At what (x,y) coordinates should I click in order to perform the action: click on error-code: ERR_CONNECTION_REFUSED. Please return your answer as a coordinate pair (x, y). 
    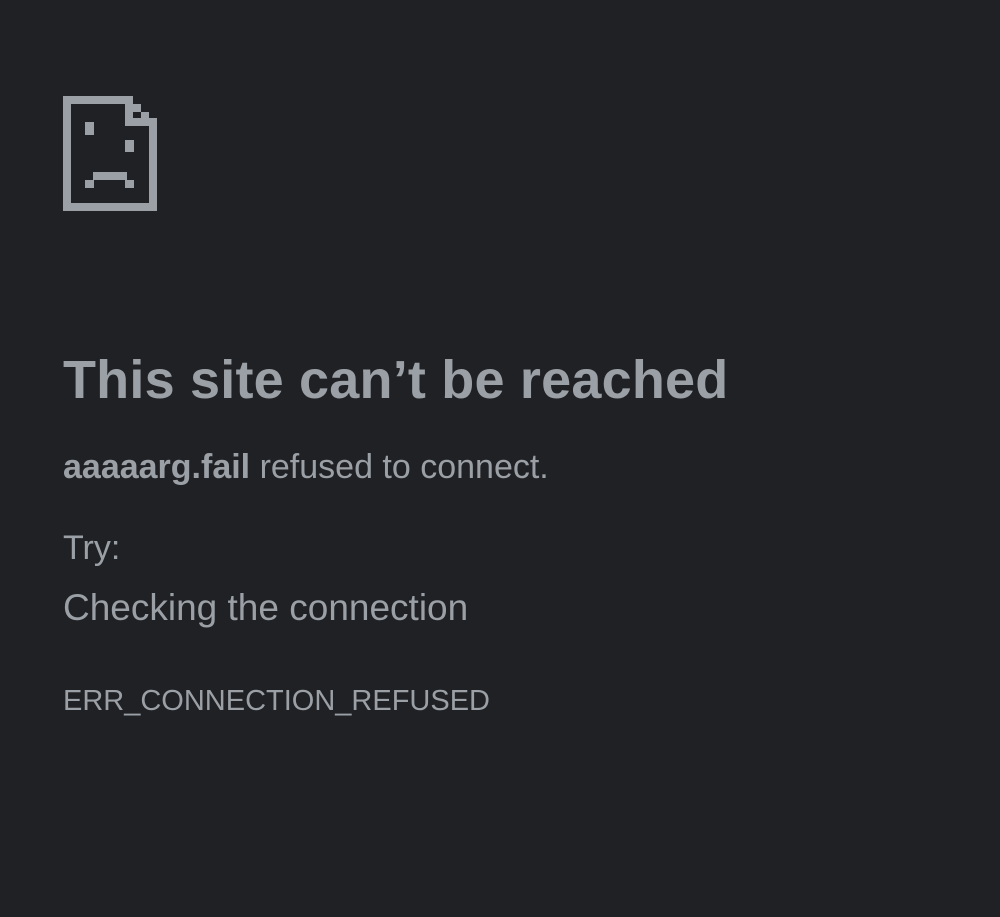
    Looking at the image, I should click on (276, 701).